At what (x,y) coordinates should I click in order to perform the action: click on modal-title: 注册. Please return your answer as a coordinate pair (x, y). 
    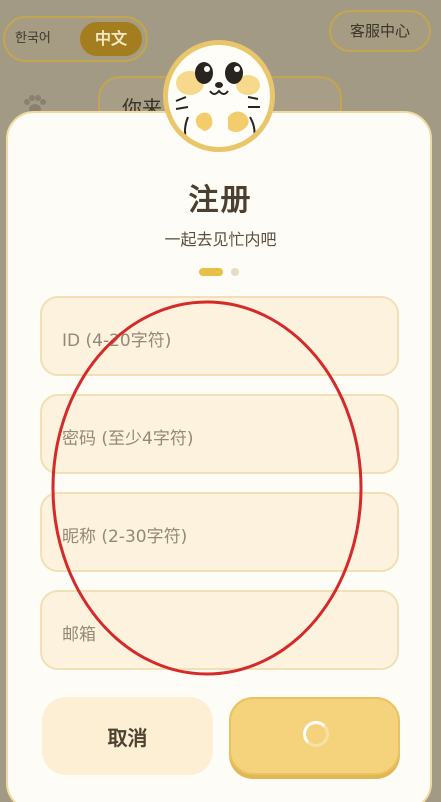
    Looking at the image, I should click on (220, 200).